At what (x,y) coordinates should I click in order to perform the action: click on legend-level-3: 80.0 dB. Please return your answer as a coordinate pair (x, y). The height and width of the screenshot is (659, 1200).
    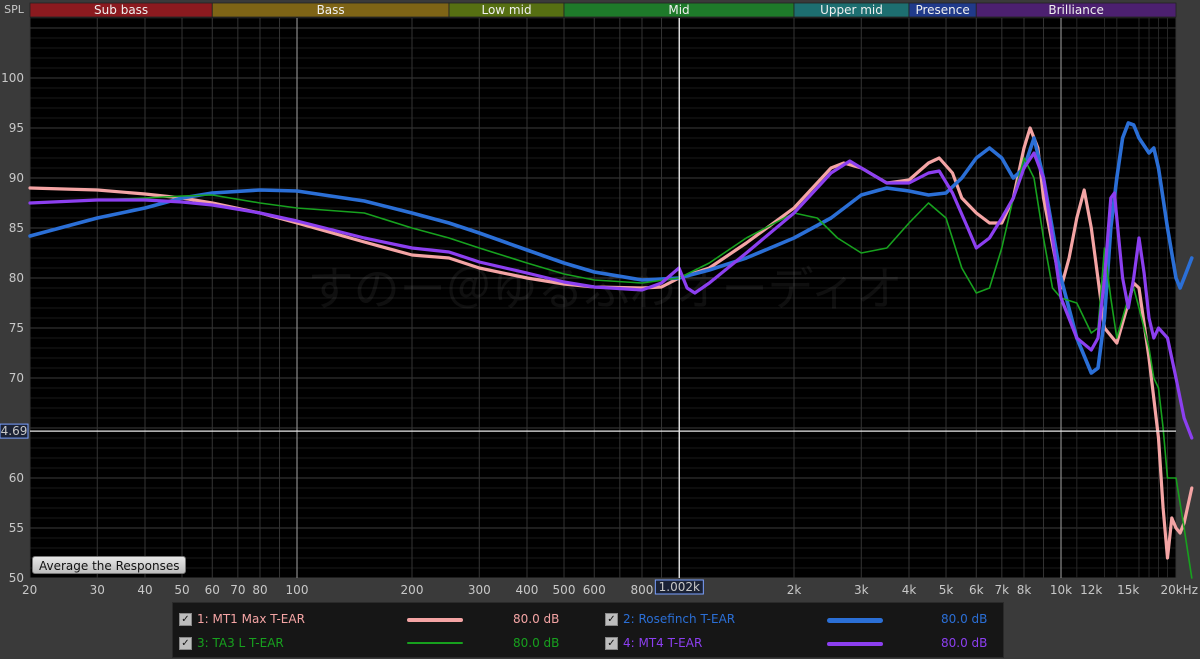
    Looking at the image, I should click on (536, 643).